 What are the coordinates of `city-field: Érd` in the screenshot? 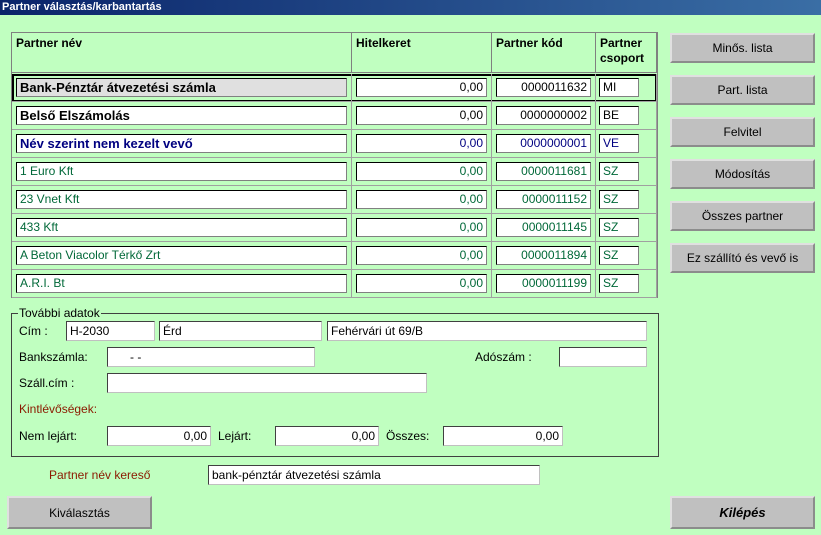 It's located at (240, 331).